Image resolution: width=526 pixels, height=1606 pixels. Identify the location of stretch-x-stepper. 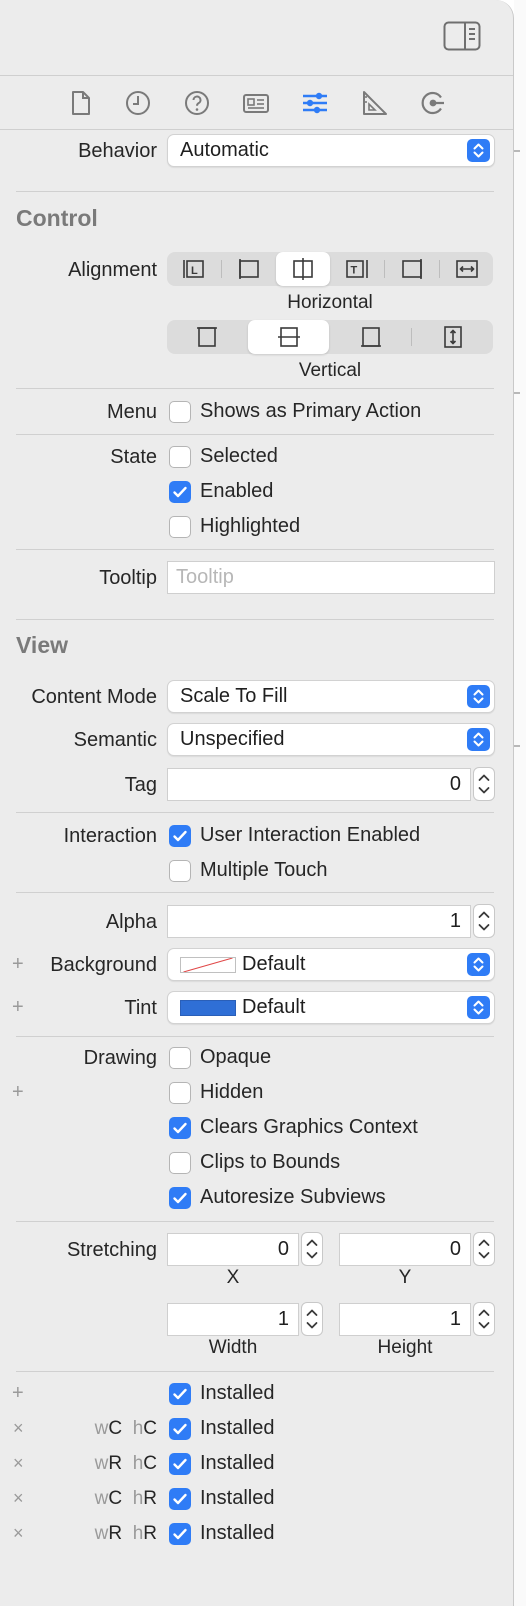
(312, 1249).